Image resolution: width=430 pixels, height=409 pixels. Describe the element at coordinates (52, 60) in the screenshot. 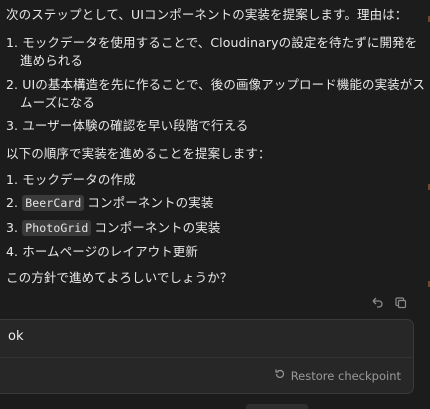

I see `reason-text-continued: 進められる` at that location.